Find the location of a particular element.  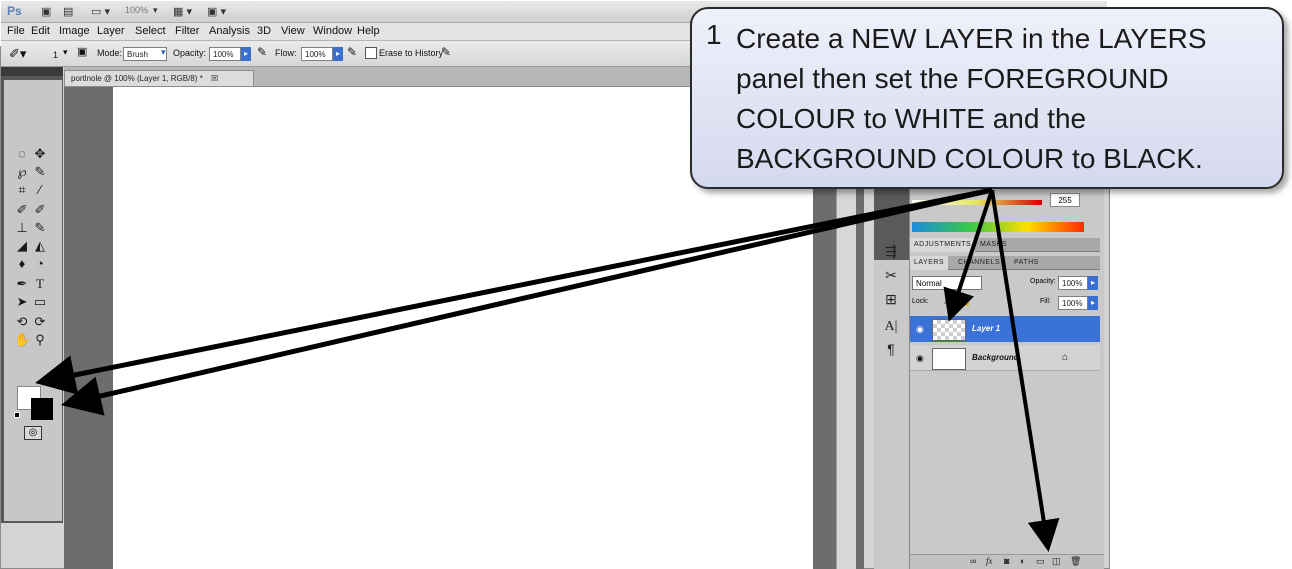

background-color-swatch is located at coordinates (42, 409).